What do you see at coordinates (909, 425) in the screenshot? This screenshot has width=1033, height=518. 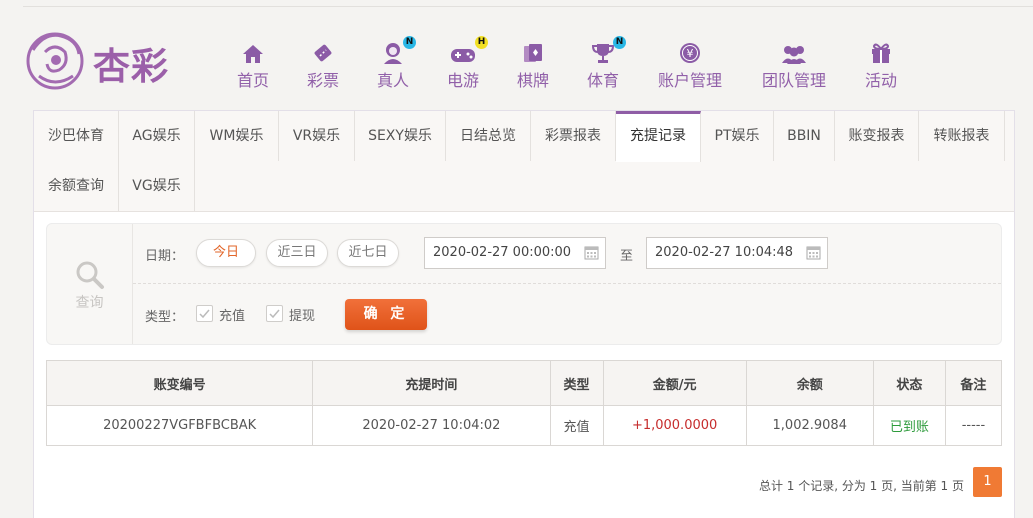 I see `cell-status: 已到账` at bounding box center [909, 425].